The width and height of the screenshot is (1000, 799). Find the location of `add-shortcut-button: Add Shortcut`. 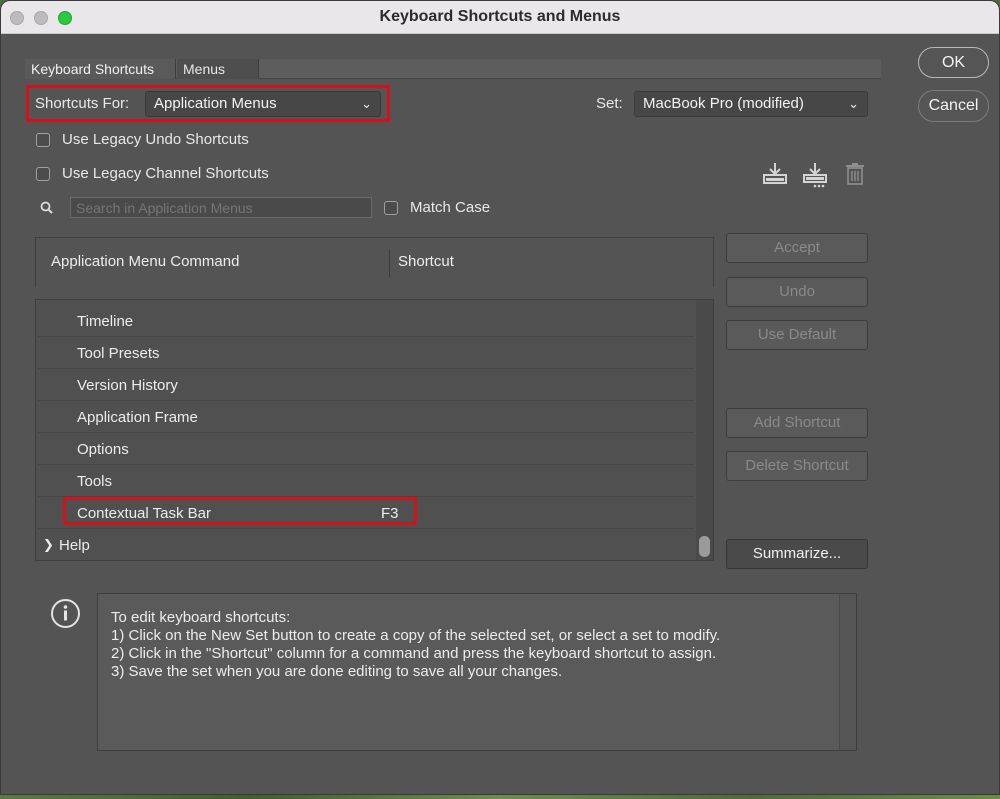

add-shortcut-button: Add Shortcut is located at coordinates (797, 423).